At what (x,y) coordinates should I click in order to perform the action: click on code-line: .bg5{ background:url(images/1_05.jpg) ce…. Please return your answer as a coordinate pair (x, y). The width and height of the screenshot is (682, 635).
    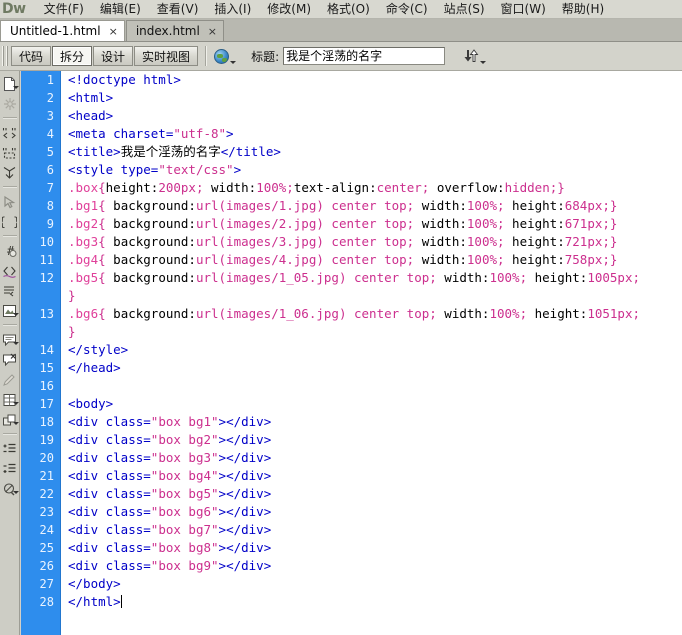
    Looking at the image, I should click on (375, 278).